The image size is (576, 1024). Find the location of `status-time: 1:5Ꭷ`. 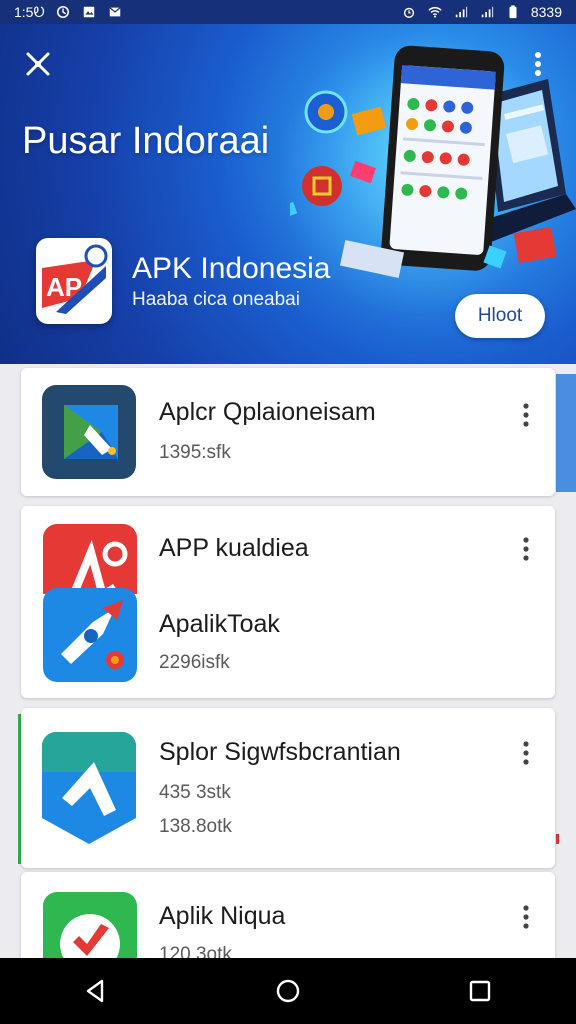

status-time: 1:5Ꭷ is located at coordinates (29, 11).